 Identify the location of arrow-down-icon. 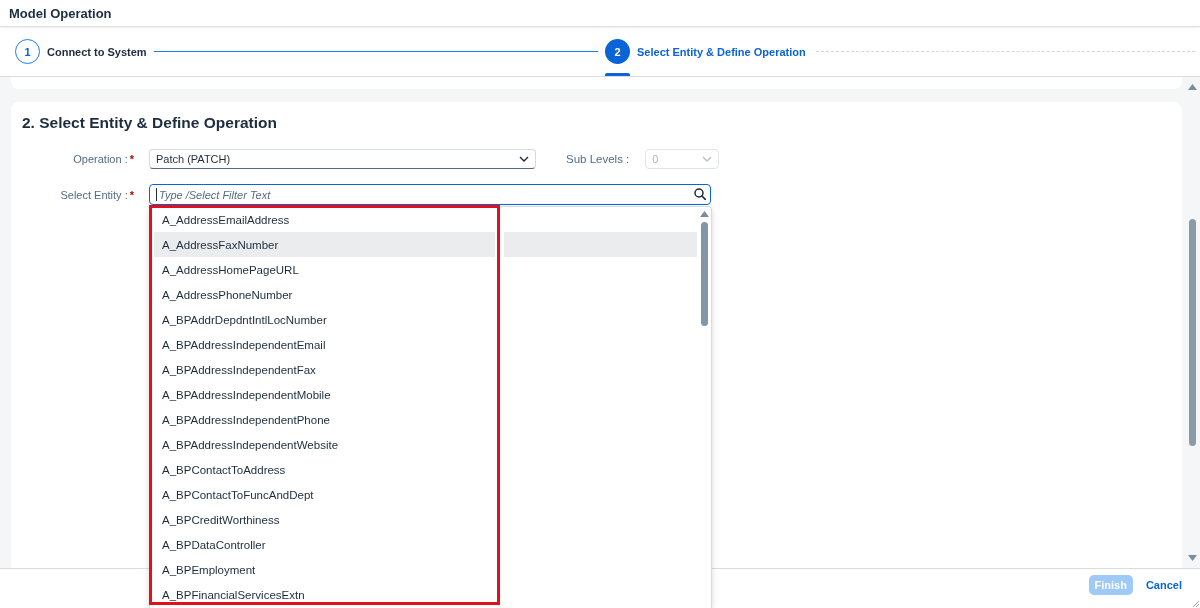
(1192, 558).